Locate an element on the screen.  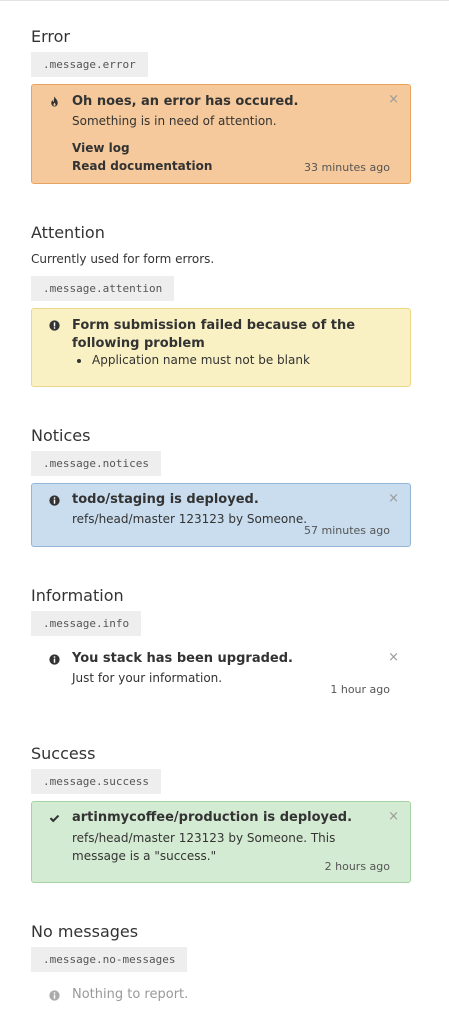
exclamation-circle-icon is located at coordinates (54, 325).